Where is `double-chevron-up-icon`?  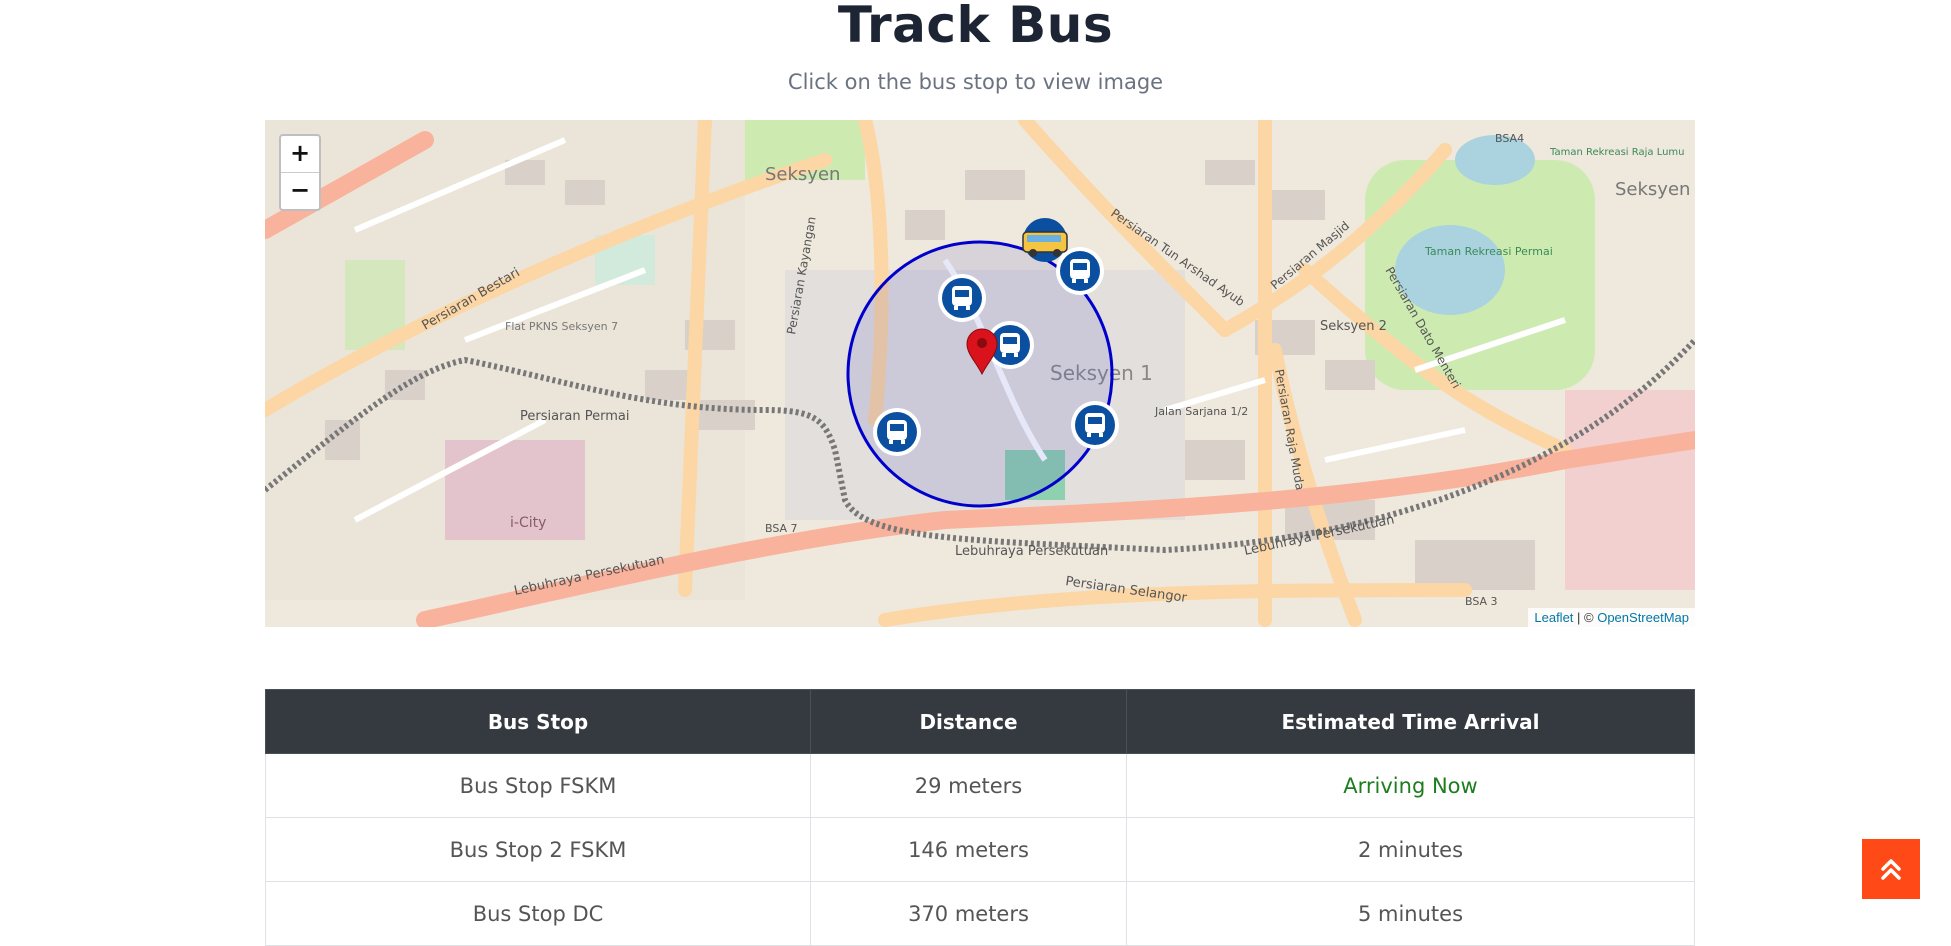
double-chevron-up-icon is located at coordinates (1891, 869).